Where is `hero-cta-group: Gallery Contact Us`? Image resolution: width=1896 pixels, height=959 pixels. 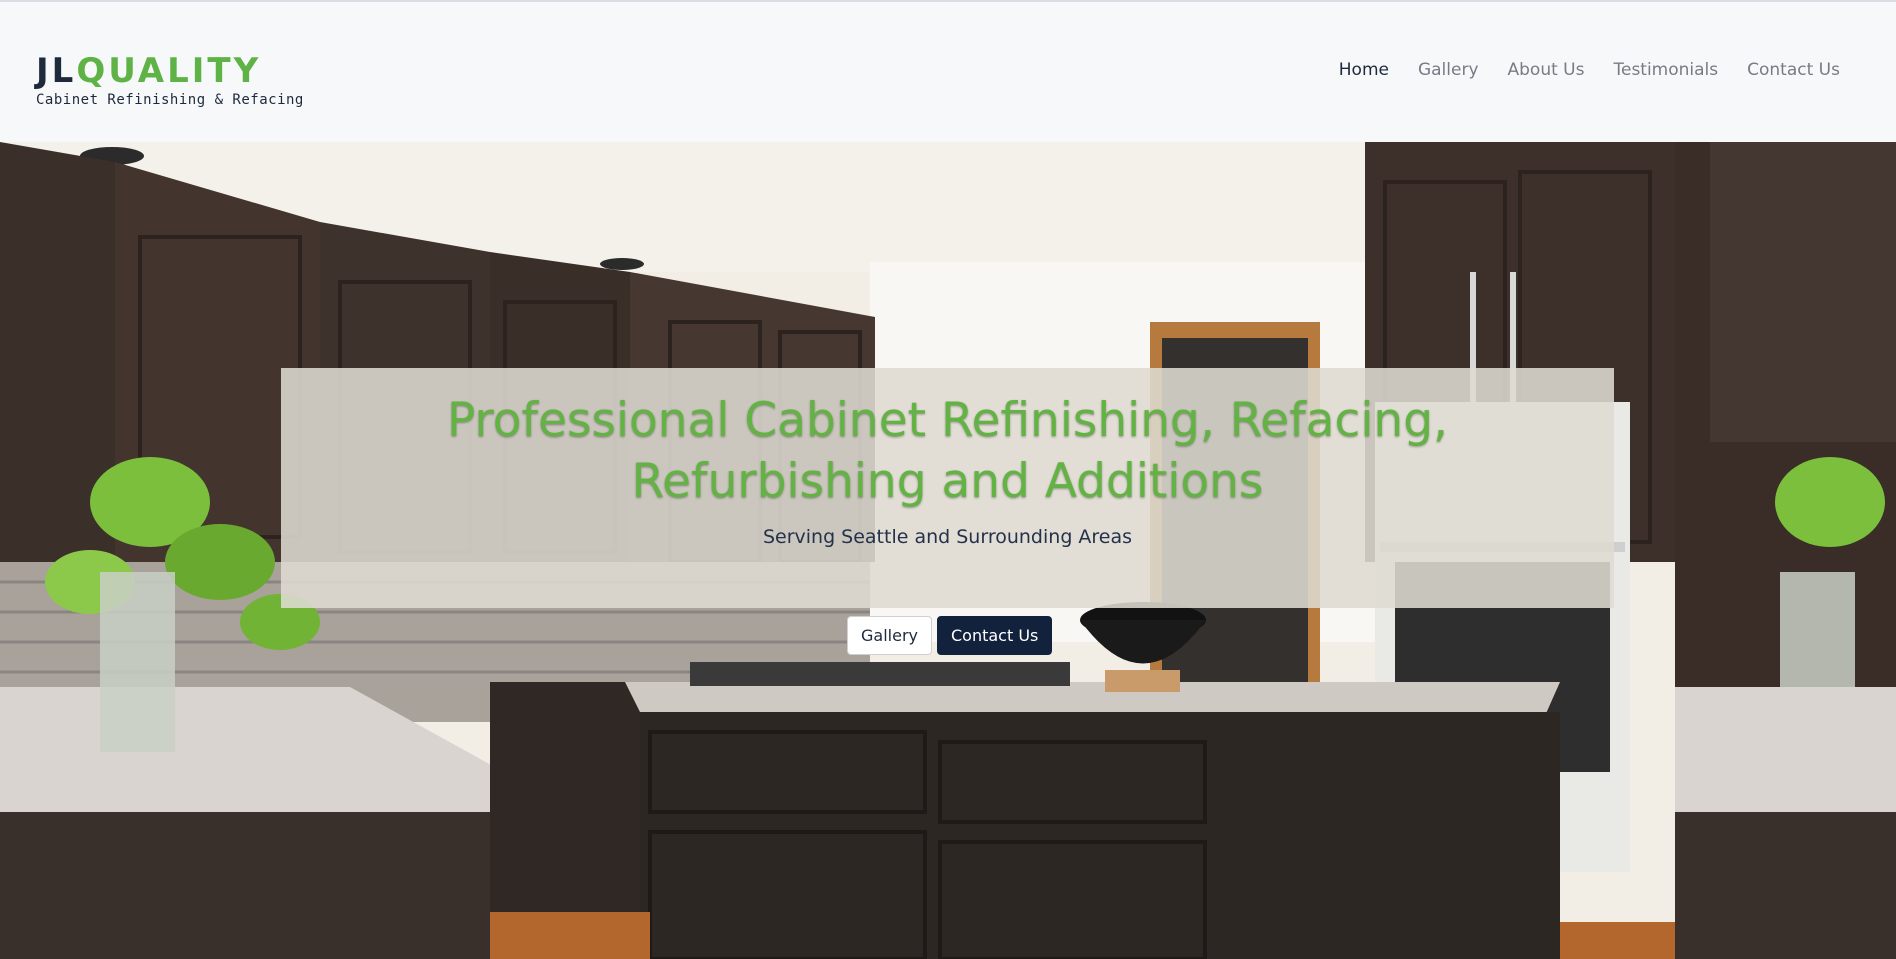
hero-cta-group: Gallery Contact Us is located at coordinates (950, 635).